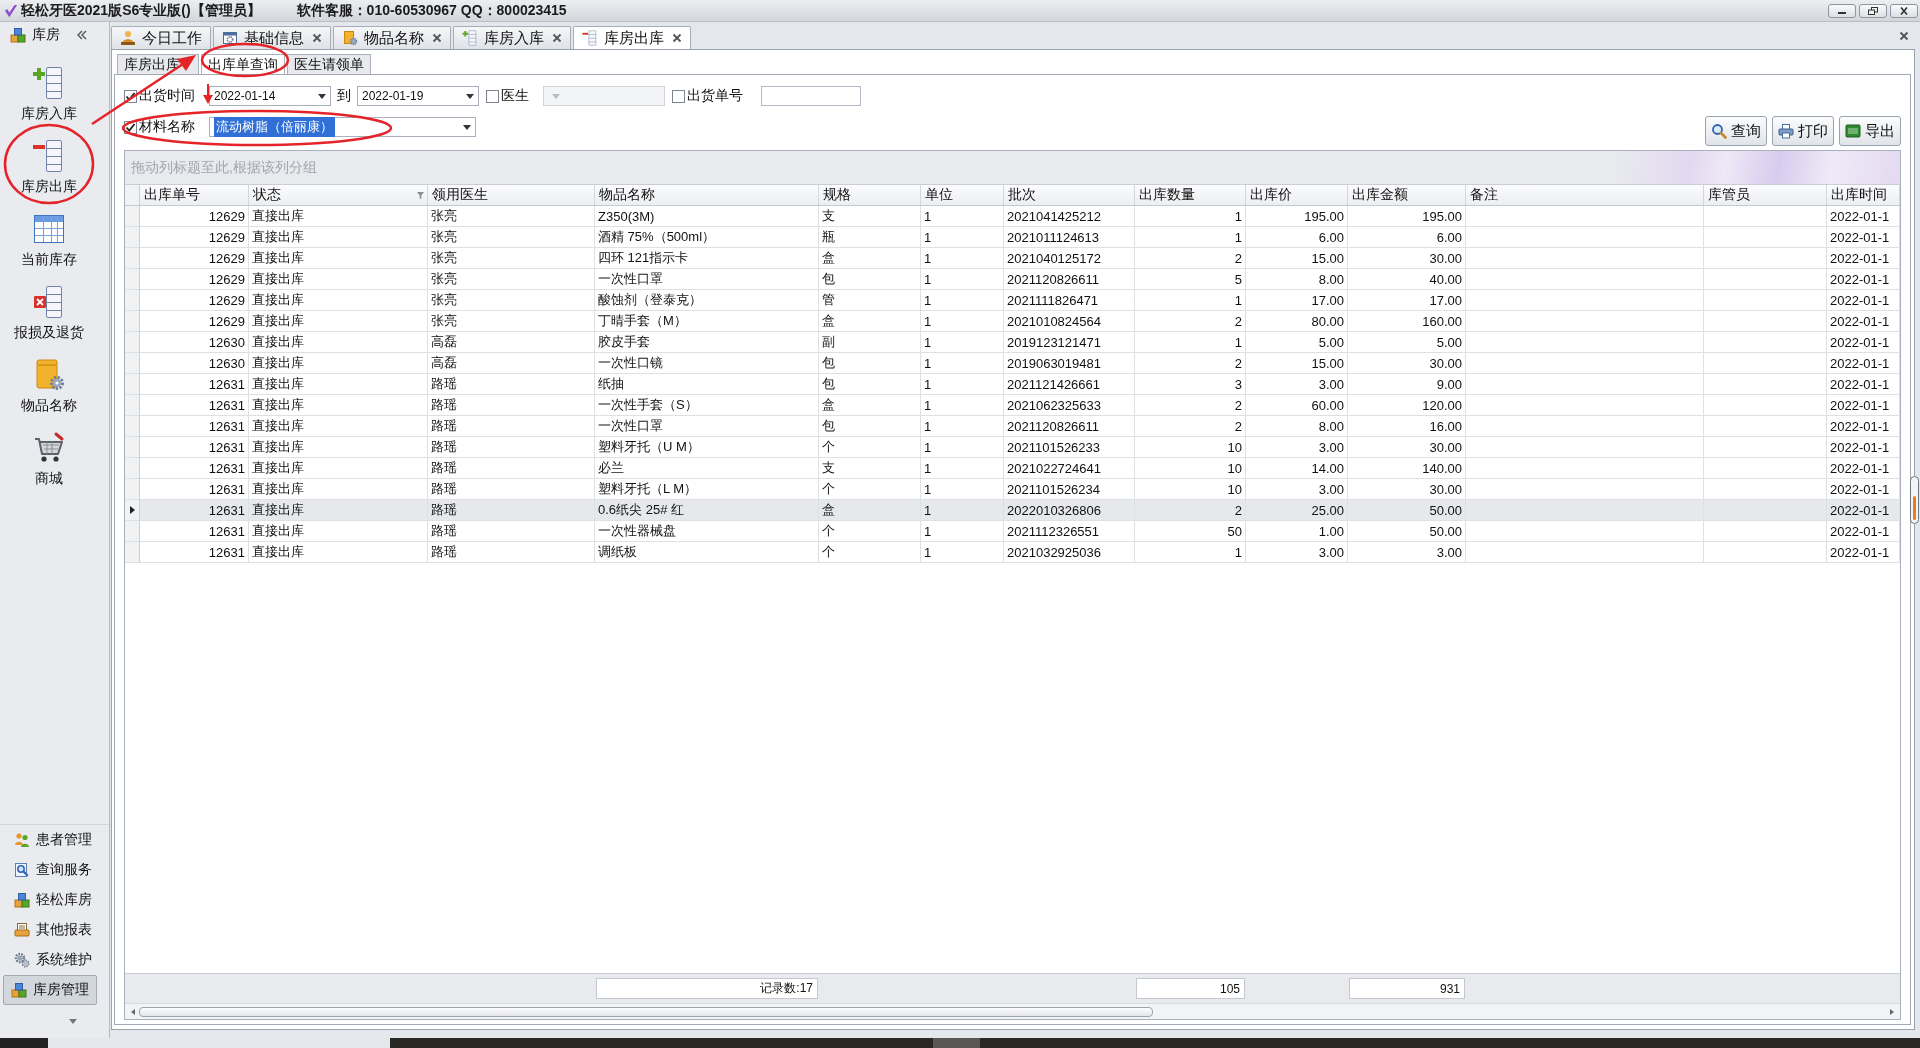 The image size is (1920, 1048). What do you see at coordinates (167, 127) in the screenshot?
I see `checkbox-label: 材料名称` at bounding box center [167, 127].